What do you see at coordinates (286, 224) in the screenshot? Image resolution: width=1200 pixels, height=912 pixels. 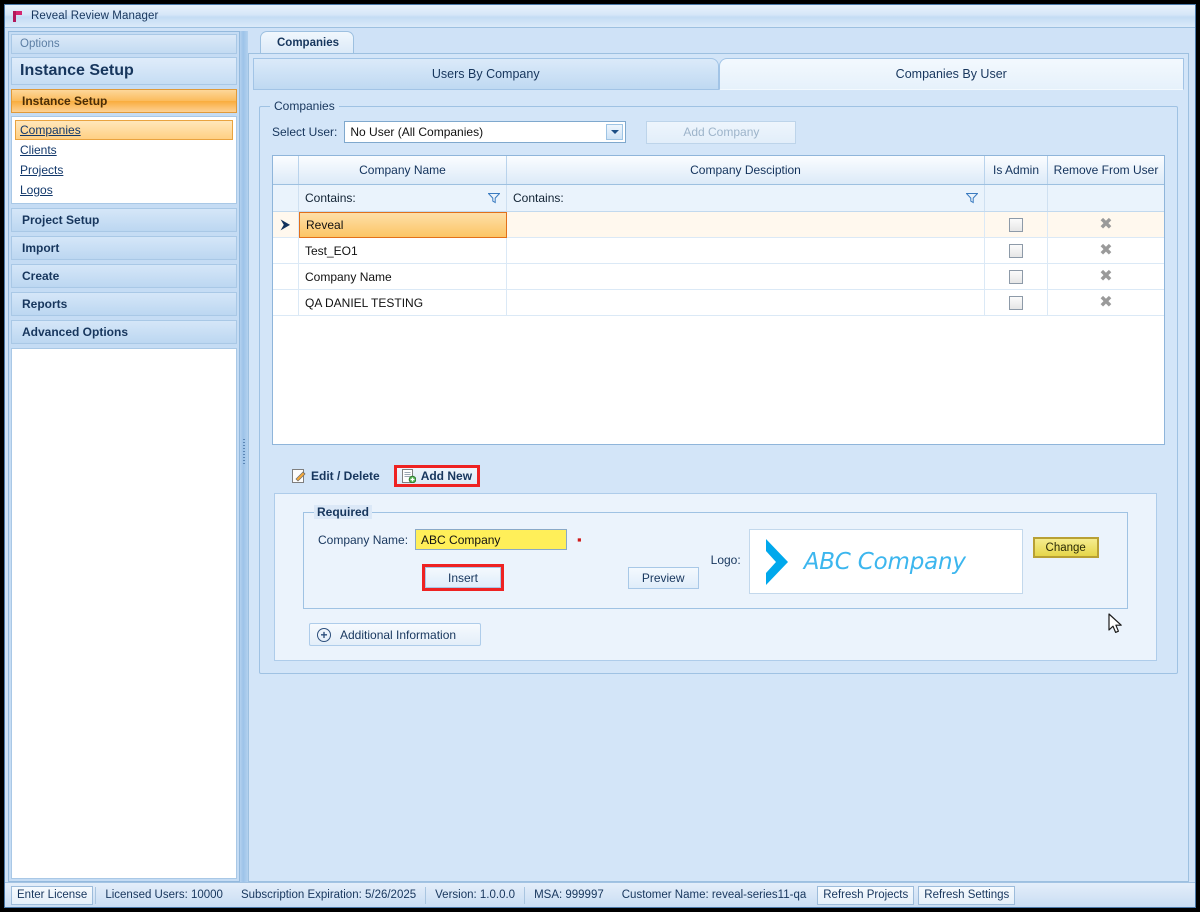 I see `row-indicator-cell: ⮞` at bounding box center [286, 224].